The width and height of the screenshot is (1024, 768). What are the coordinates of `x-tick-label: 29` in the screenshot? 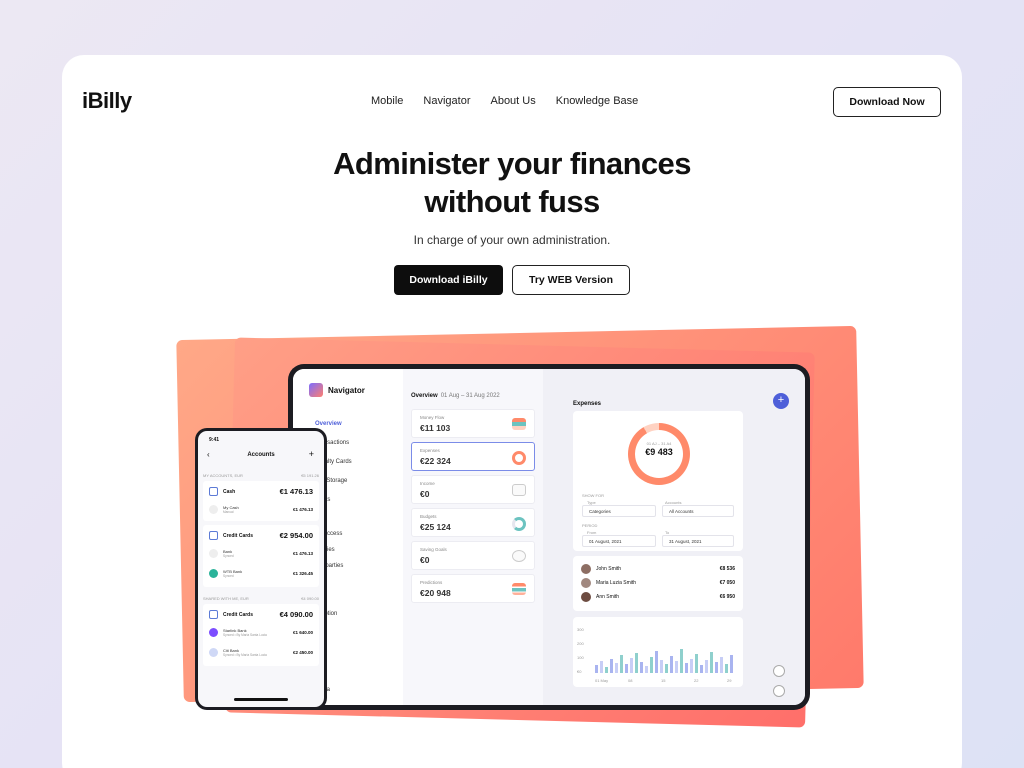 It's located at (729, 680).